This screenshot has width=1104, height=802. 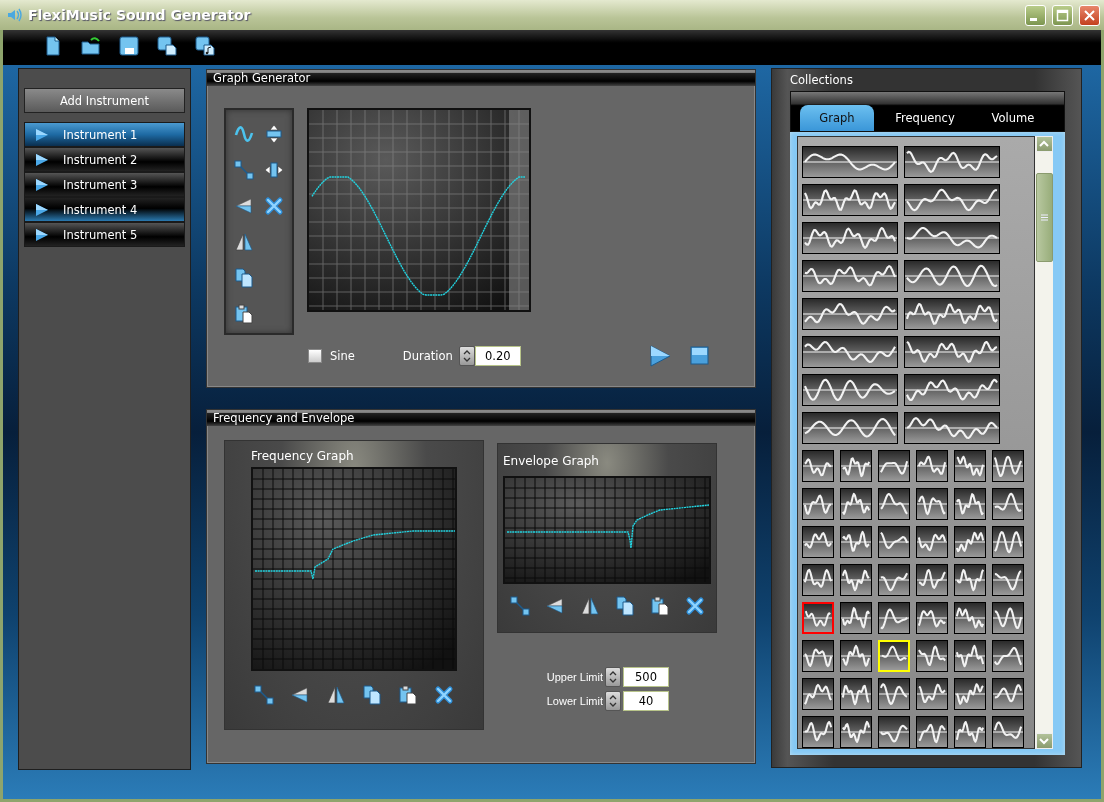 I want to click on sine-wave-icon, so click(x=244, y=134).